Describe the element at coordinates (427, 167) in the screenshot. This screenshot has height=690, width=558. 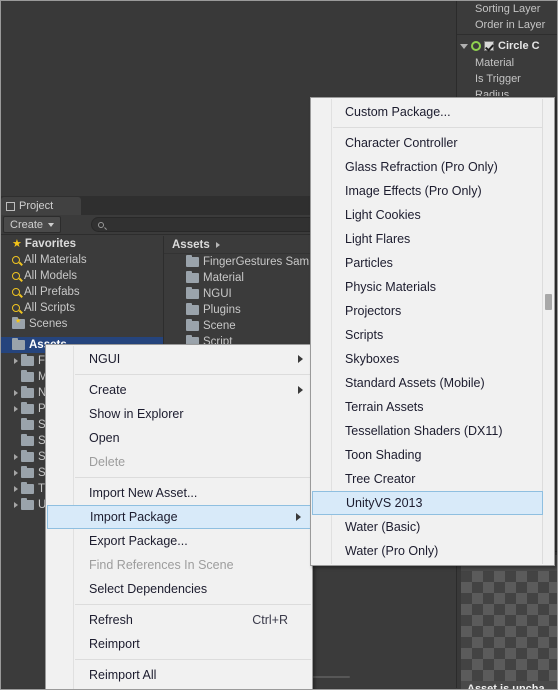
I see `submenu-item-glass-refraction: Glass Refraction (Pro Only)` at that location.